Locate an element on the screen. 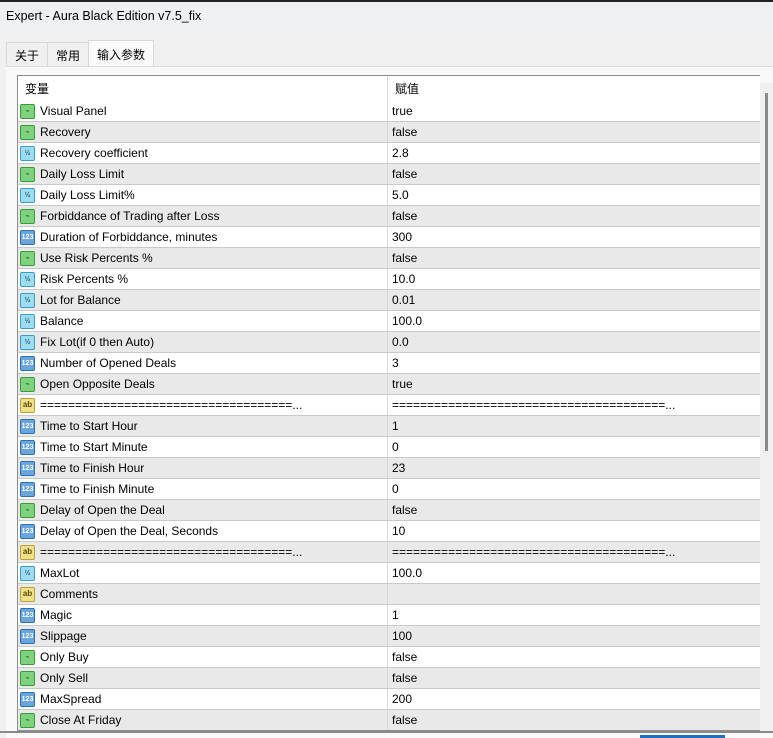 This screenshot has width=773, height=738. table-row: 123 Time to Finish Hour 23 is located at coordinates (389, 468).